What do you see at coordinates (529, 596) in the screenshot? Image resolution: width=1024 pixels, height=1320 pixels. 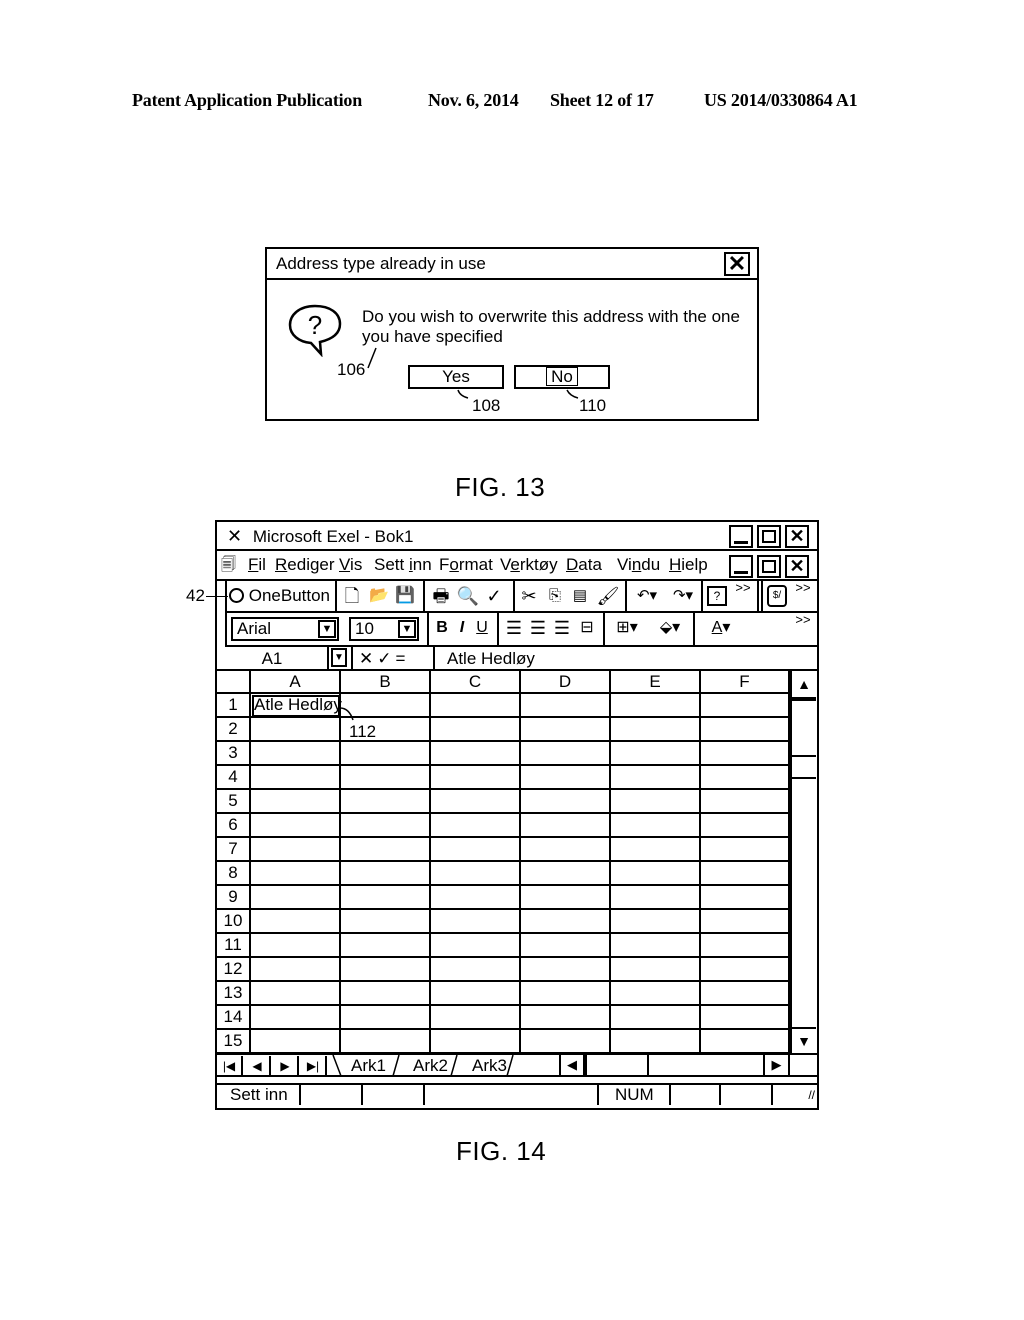 I see `cut-scissors-icon: ✂` at bounding box center [529, 596].